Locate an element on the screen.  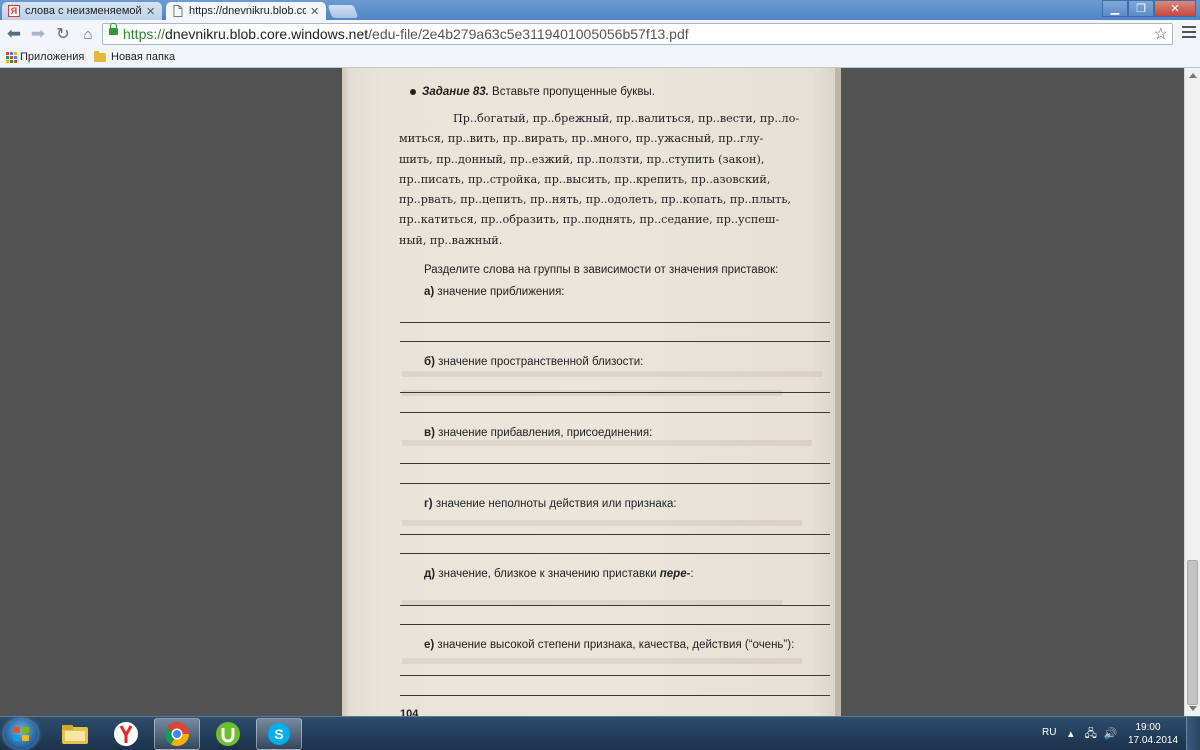
group-text: значение пространственной близости: is located at coordinates (539, 362).